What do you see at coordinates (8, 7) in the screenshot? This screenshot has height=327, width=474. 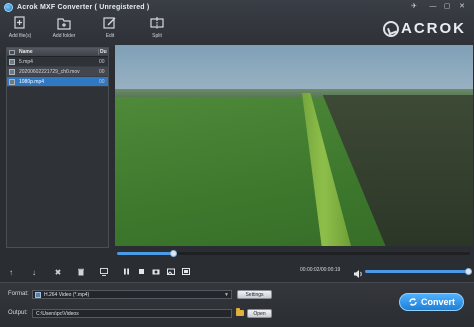 I see `app-logo-icon` at bounding box center [8, 7].